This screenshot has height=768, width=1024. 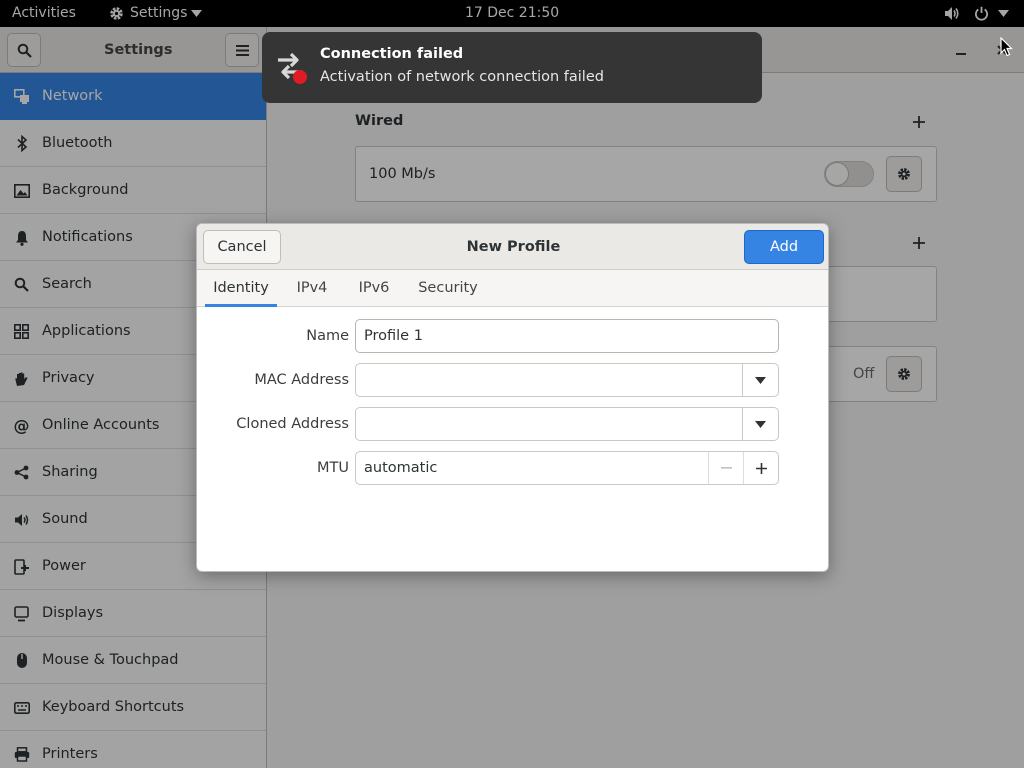 I want to click on name-label: Name, so click(x=327, y=336).